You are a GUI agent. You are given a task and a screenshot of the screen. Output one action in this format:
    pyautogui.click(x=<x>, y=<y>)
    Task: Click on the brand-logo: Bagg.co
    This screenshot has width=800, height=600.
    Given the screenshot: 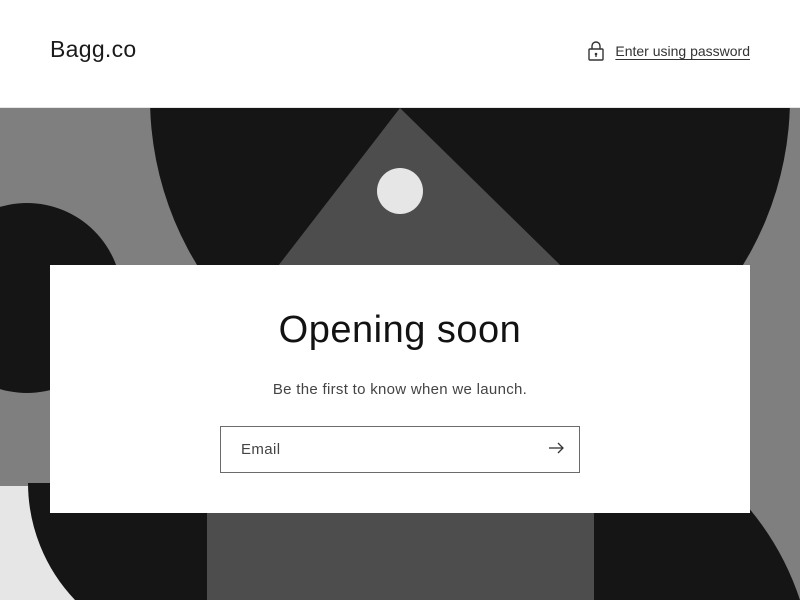 What is the action you would take?
    pyautogui.click(x=93, y=49)
    